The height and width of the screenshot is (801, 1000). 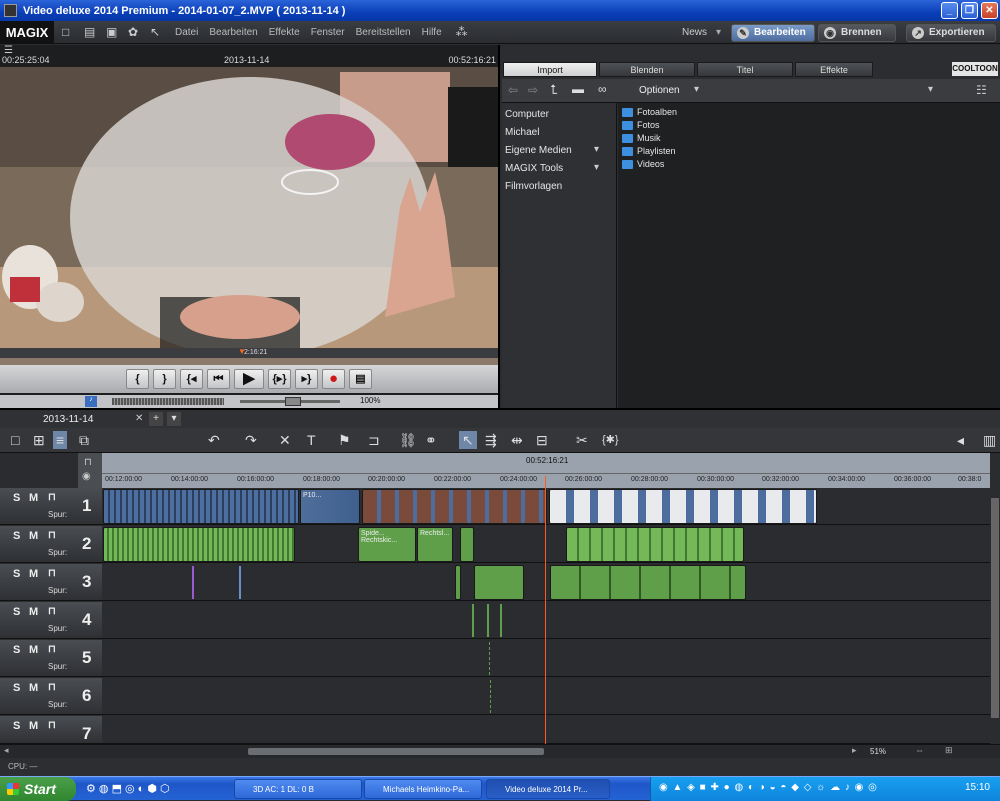 What do you see at coordinates (51, 730) in the screenshot?
I see `track-header-7: S M ⊓ 7` at bounding box center [51, 730].